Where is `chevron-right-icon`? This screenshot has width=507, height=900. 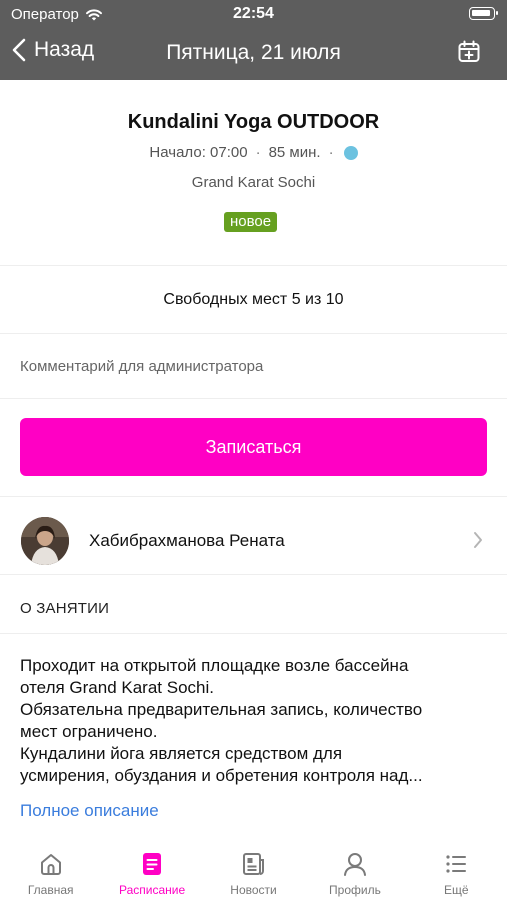
chevron-right-icon is located at coordinates (478, 540).